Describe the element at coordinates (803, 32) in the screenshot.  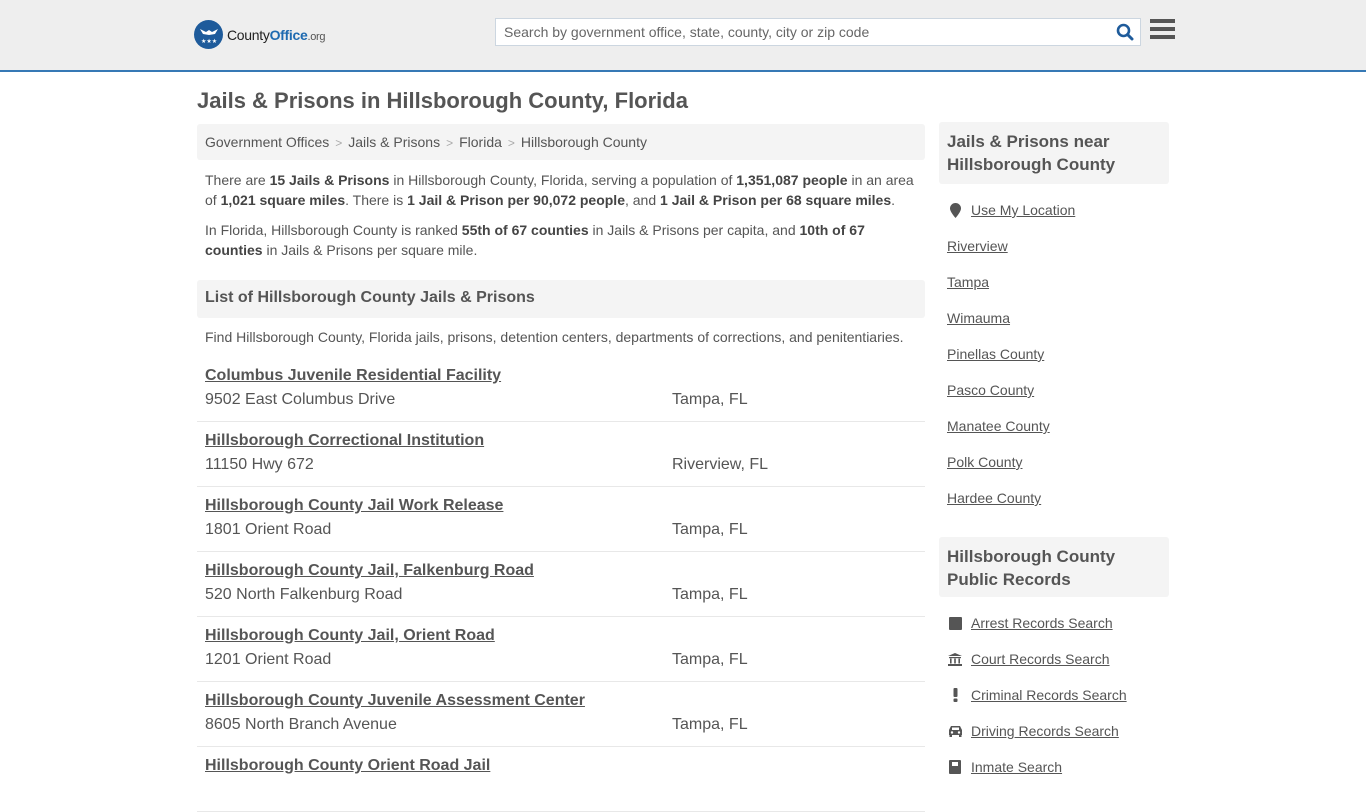
I see `search-input` at that location.